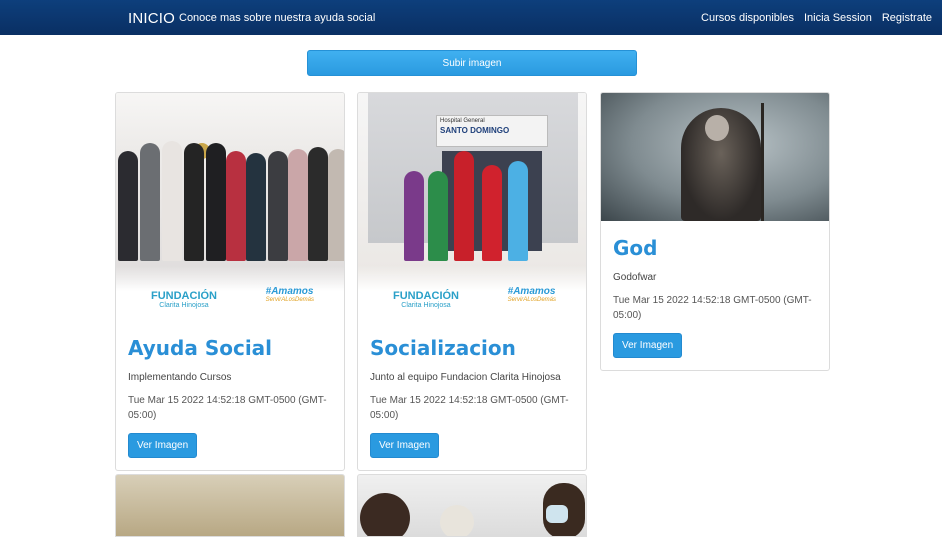 This screenshot has width=942, height=537. I want to click on about-link: Conoce mas sobre nuestra ayuda social, so click(277, 18).